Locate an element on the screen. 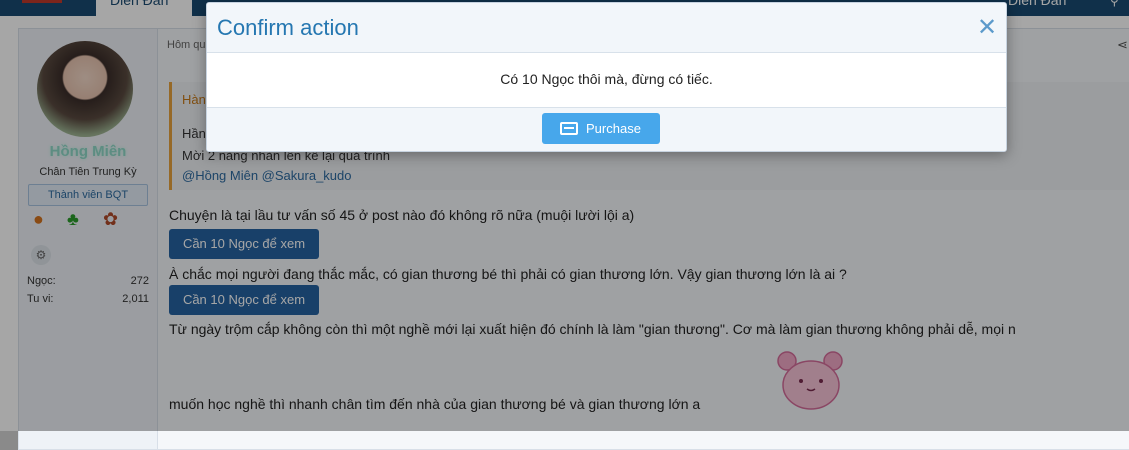 The height and width of the screenshot is (450, 1129). dialog-title: Confirm action is located at coordinates (288, 27).